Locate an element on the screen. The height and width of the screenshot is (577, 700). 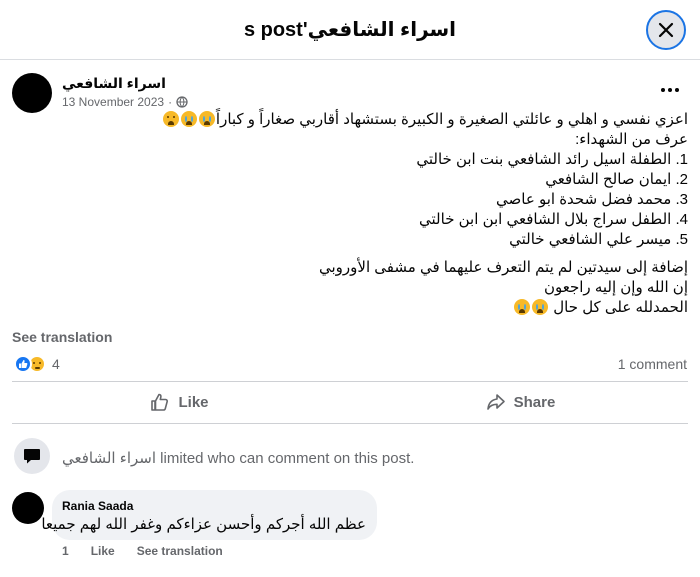
comment-time: 1 is located at coordinates (65, 551).